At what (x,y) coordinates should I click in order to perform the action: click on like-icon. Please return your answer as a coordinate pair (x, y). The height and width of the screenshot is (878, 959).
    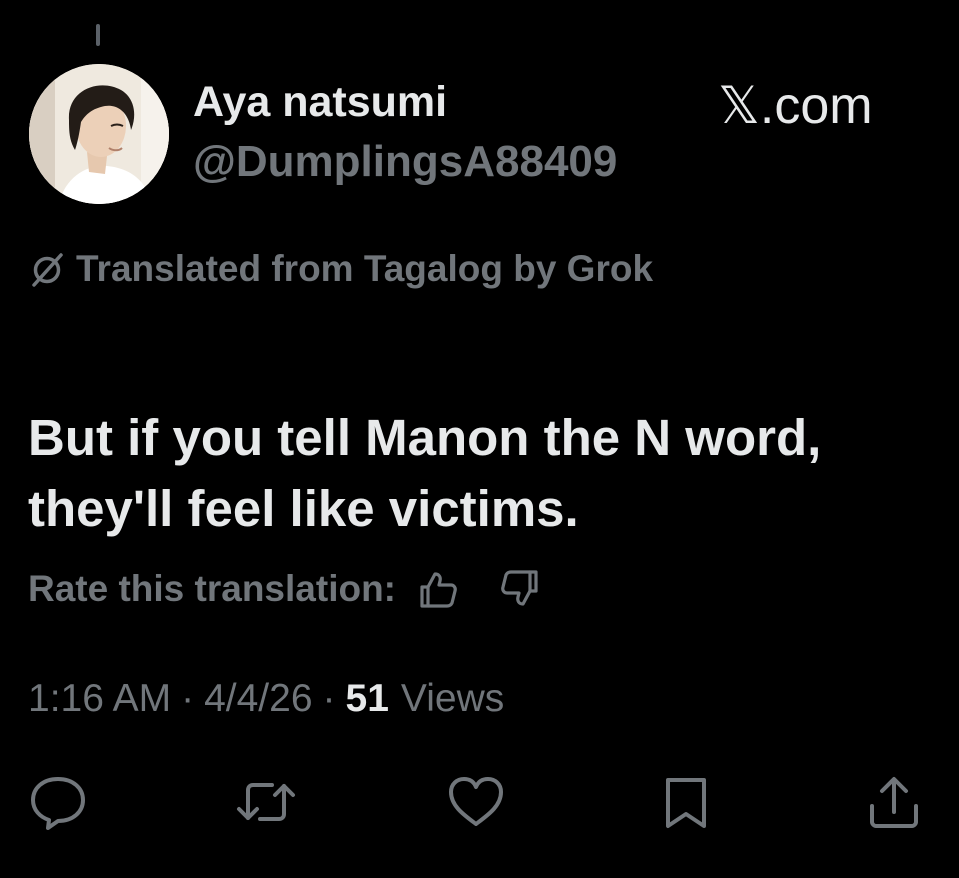
    Looking at the image, I should click on (476, 802).